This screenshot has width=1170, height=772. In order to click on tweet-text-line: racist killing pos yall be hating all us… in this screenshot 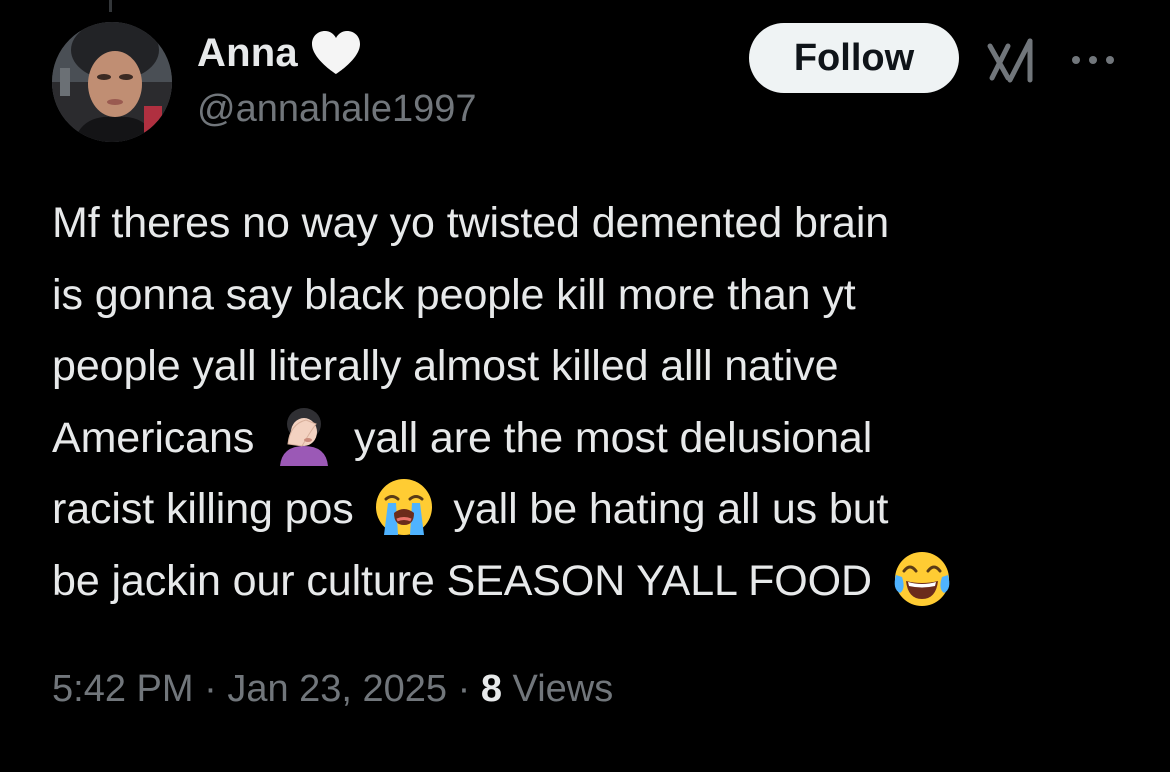, I will do `click(592, 510)`.